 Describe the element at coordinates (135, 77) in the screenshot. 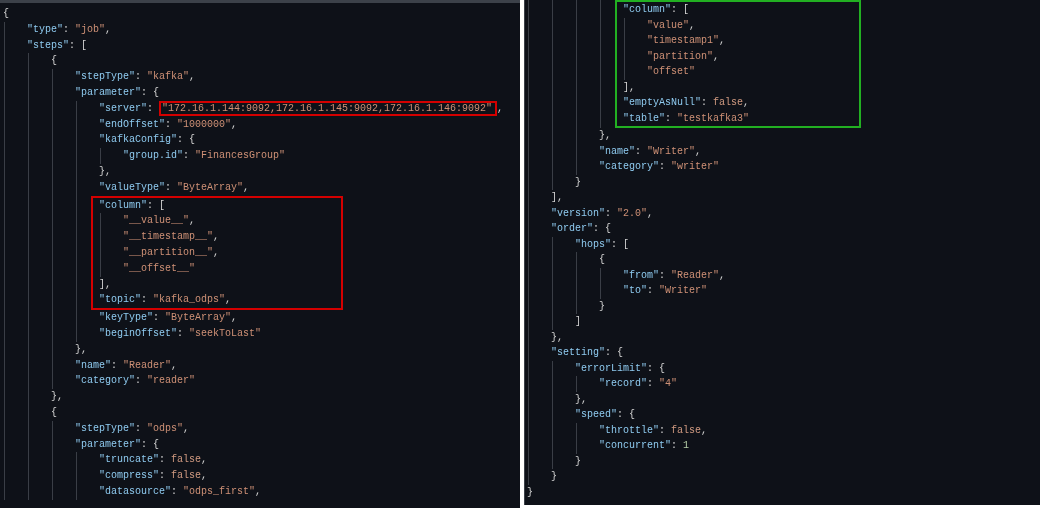

I see `code-line: "stepType": "kafka",` at that location.